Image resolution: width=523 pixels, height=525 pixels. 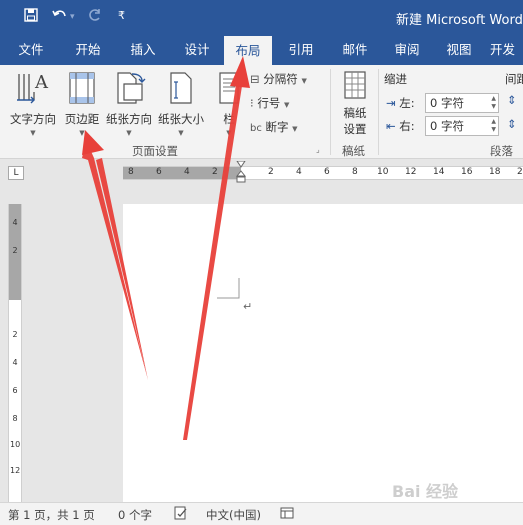 I want to click on indent-title: 缩进, so click(x=395, y=79).